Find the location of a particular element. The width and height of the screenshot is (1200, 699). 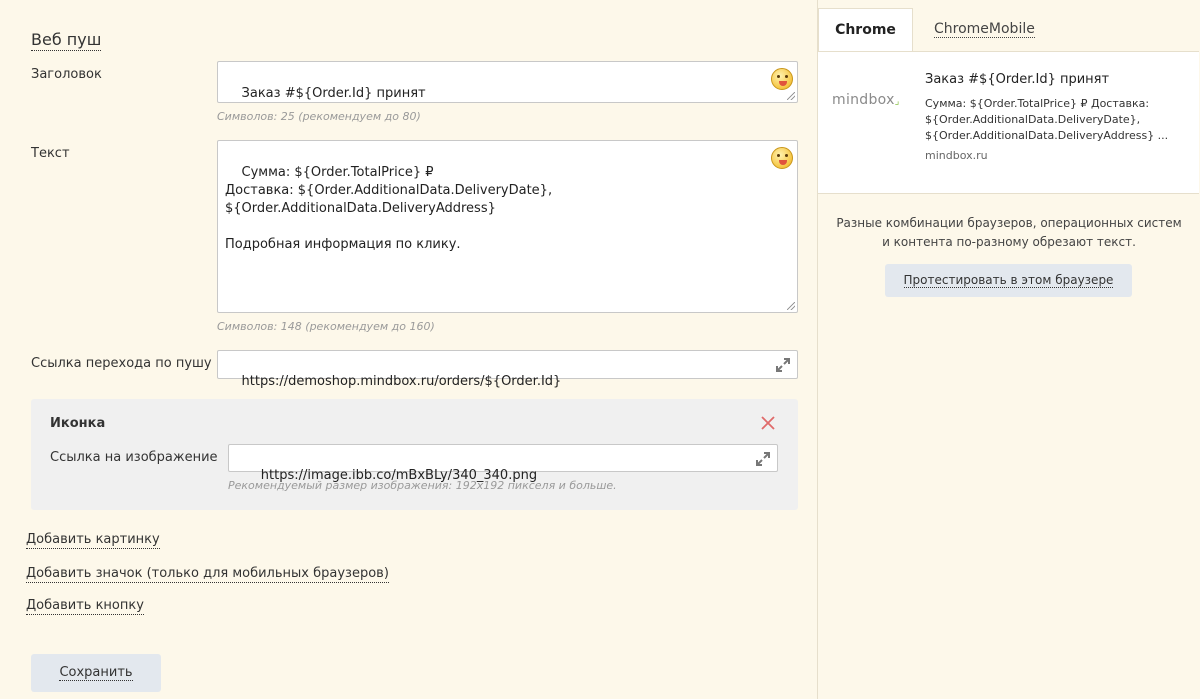

tab-chromemobile-label: ChromeMobile is located at coordinates (984, 29).